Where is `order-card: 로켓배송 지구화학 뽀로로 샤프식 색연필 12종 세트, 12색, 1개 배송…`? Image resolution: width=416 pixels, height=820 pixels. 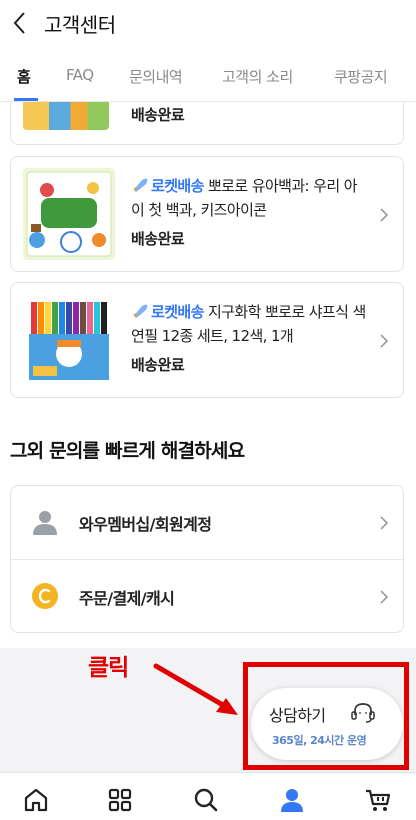
order-card: 로켓배송 지구화학 뽀로로 샤프식 색연필 12종 세트, 12색, 1개 배송… is located at coordinates (207, 340).